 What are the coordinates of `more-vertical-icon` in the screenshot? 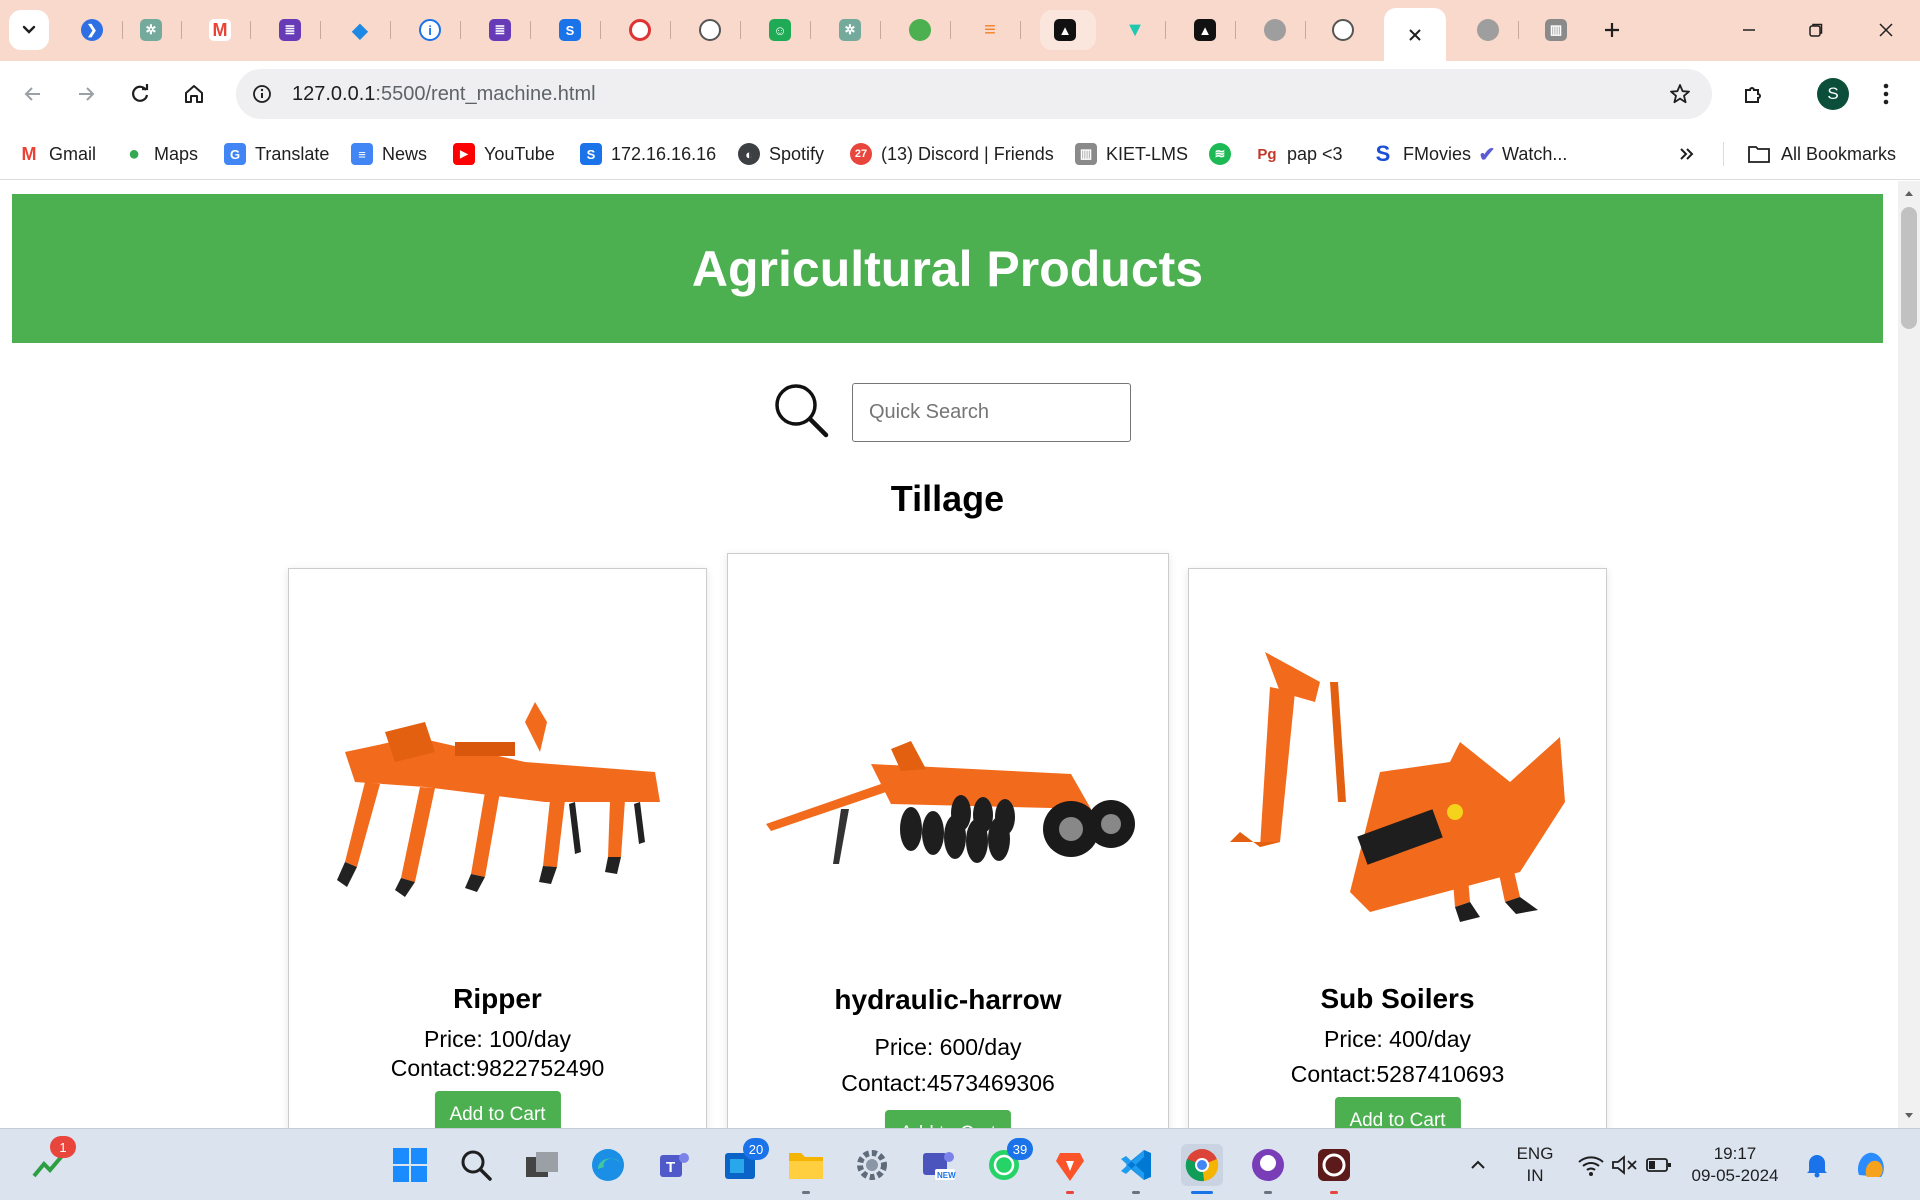 It's located at (1886, 94).